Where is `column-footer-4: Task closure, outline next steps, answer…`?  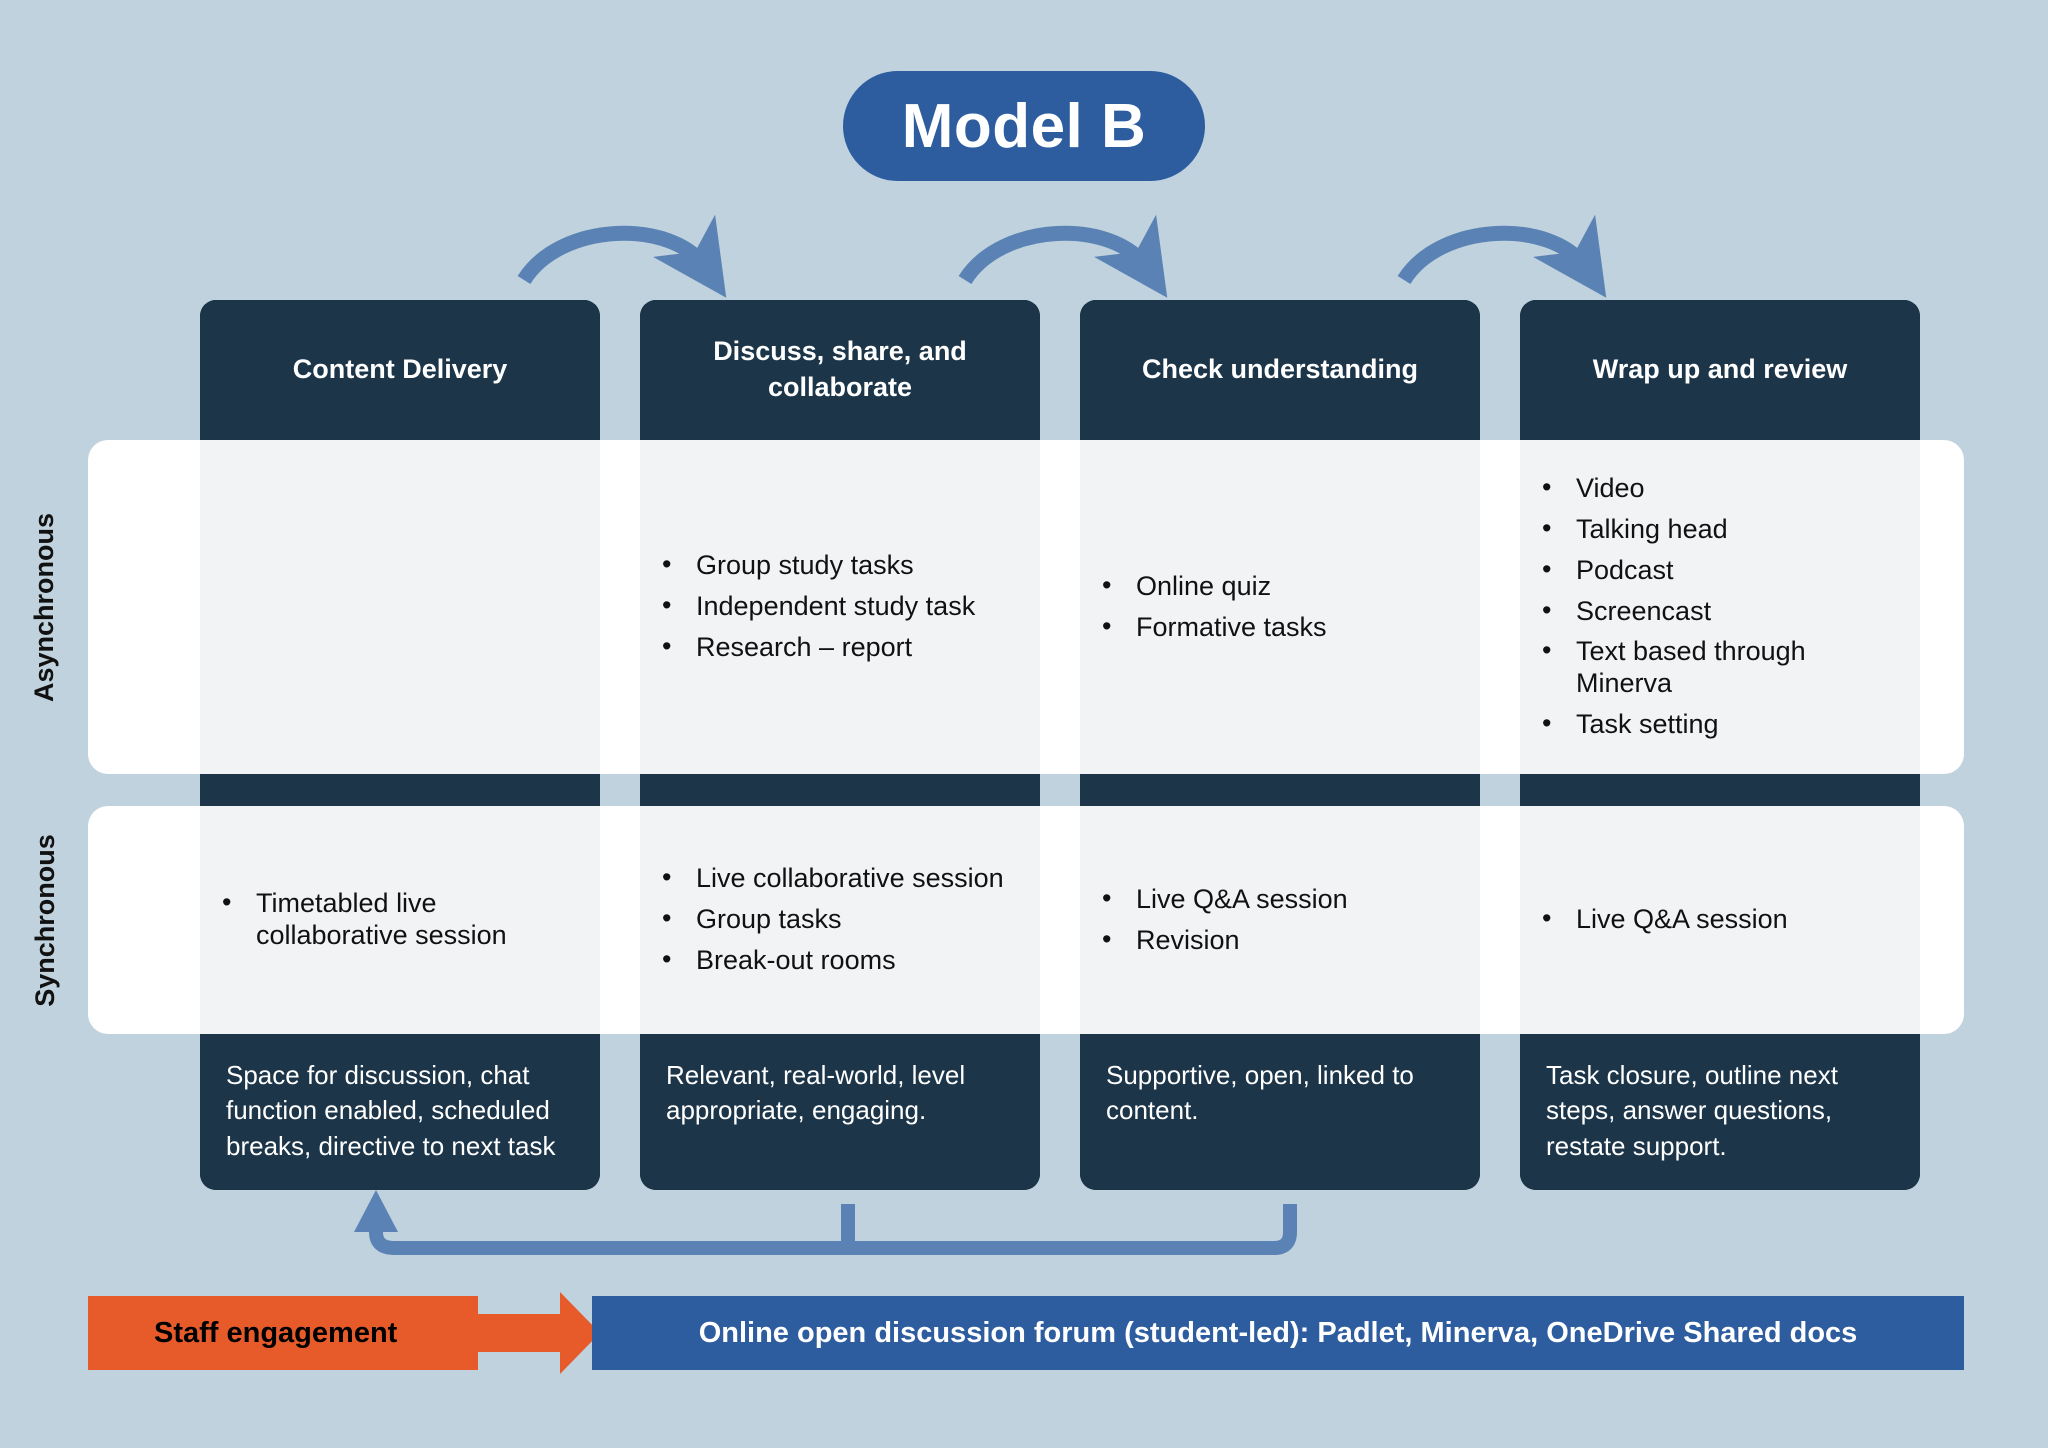
column-footer-4: Task closure, outline next steps, answer… is located at coordinates (1720, 1112).